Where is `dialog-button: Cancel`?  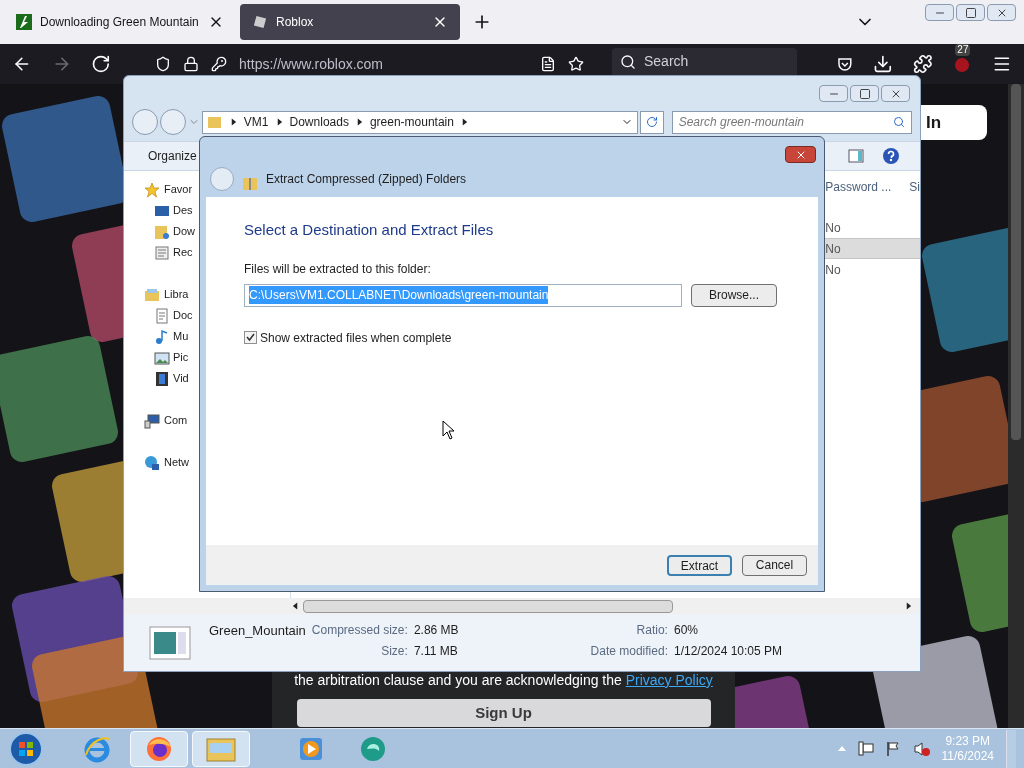
dialog-button: Cancel is located at coordinates (774, 565).